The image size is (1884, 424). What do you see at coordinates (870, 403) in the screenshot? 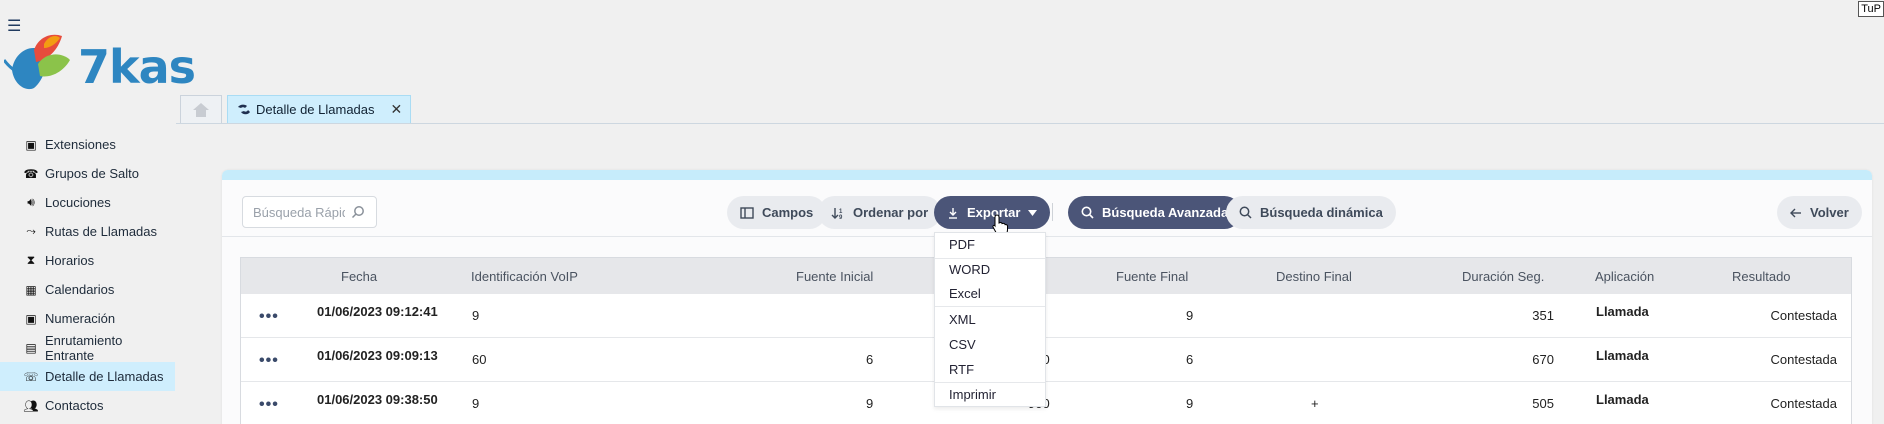
I see `cell-fuente-inicial: 9` at bounding box center [870, 403].